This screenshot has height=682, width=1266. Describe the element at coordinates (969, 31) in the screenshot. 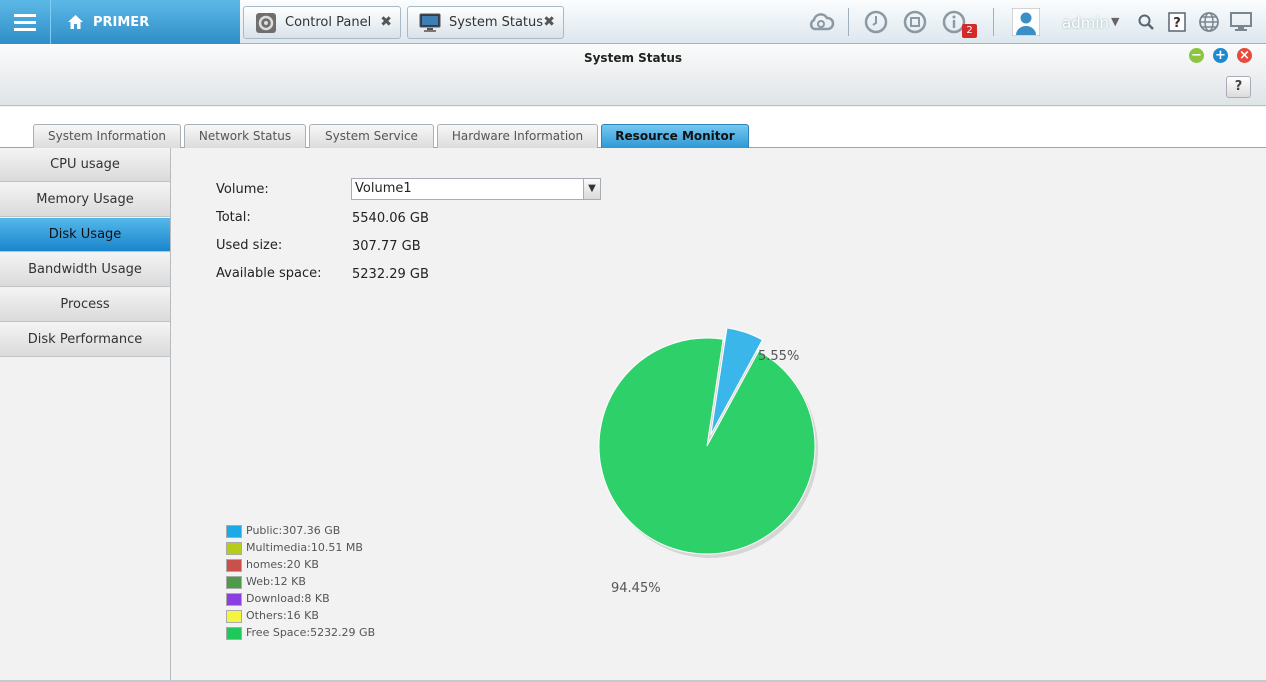

I see `notification-badge: 2` at that location.